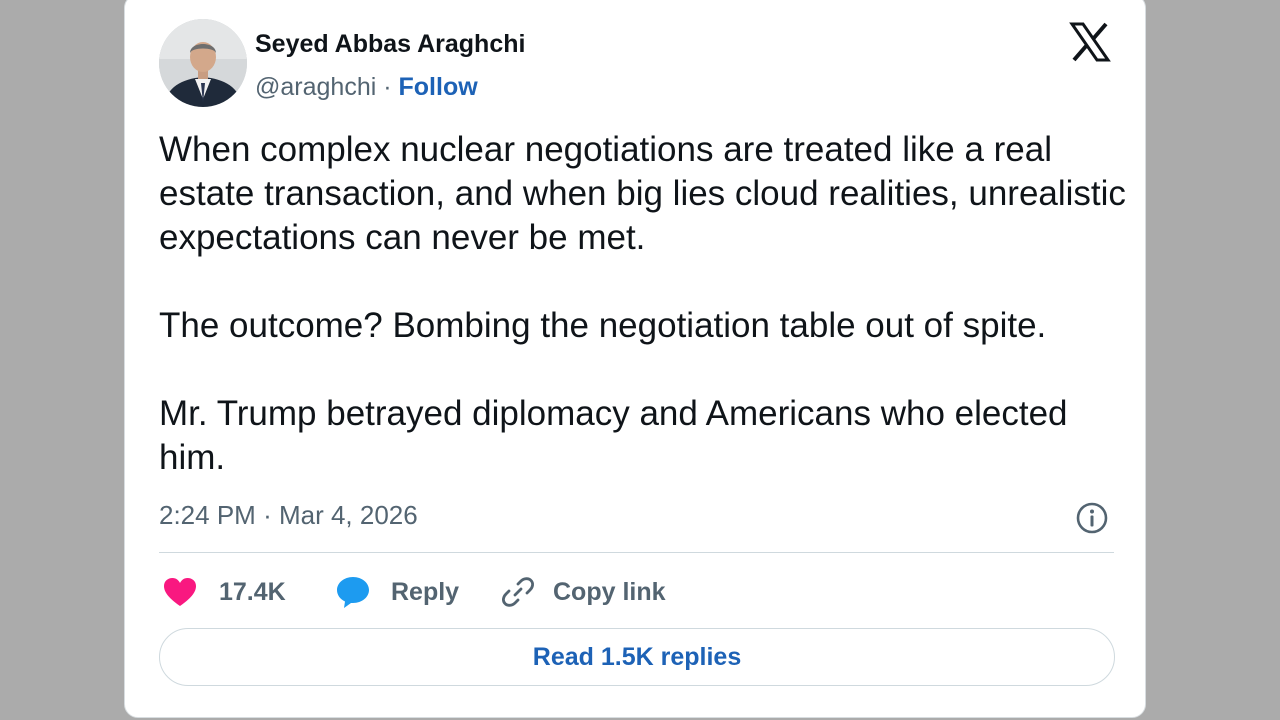 The width and height of the screenshot is (1280, 720). Describe the element at coordinates (1092, 518) in the screenshot. I see `info-icon` at that location.